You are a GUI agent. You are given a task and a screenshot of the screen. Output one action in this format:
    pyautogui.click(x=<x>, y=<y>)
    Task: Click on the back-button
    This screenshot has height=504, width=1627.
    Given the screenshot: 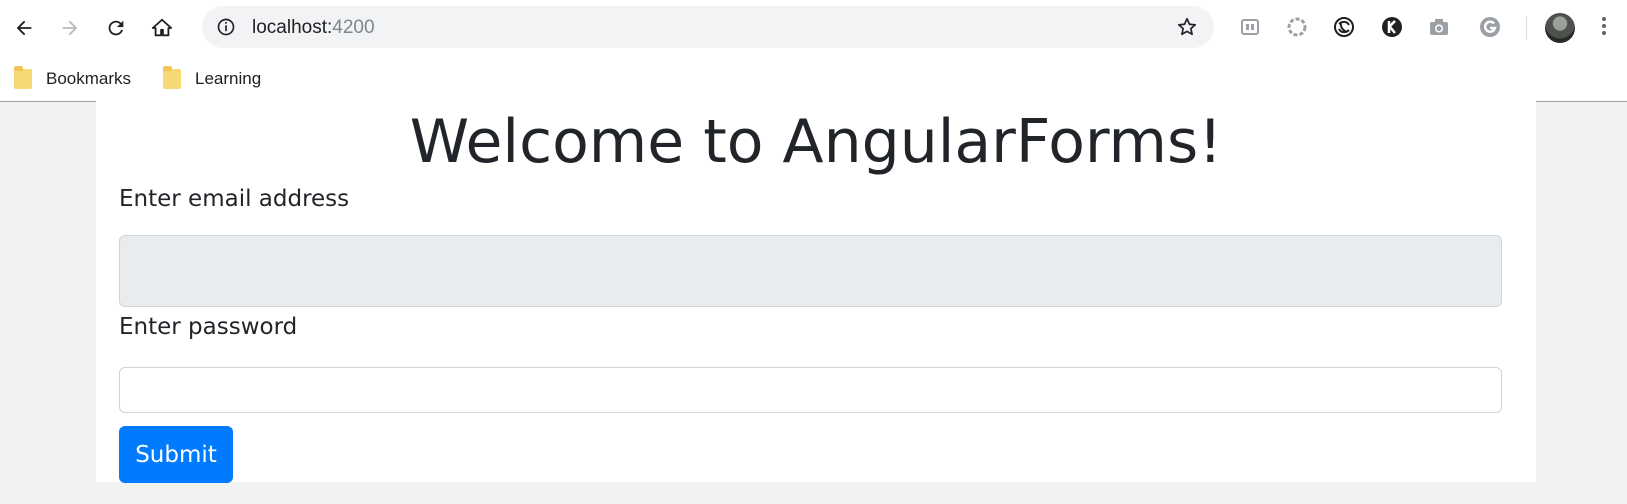 What is the action you would take?
    pyautogui.click(x=24, y=28)
    